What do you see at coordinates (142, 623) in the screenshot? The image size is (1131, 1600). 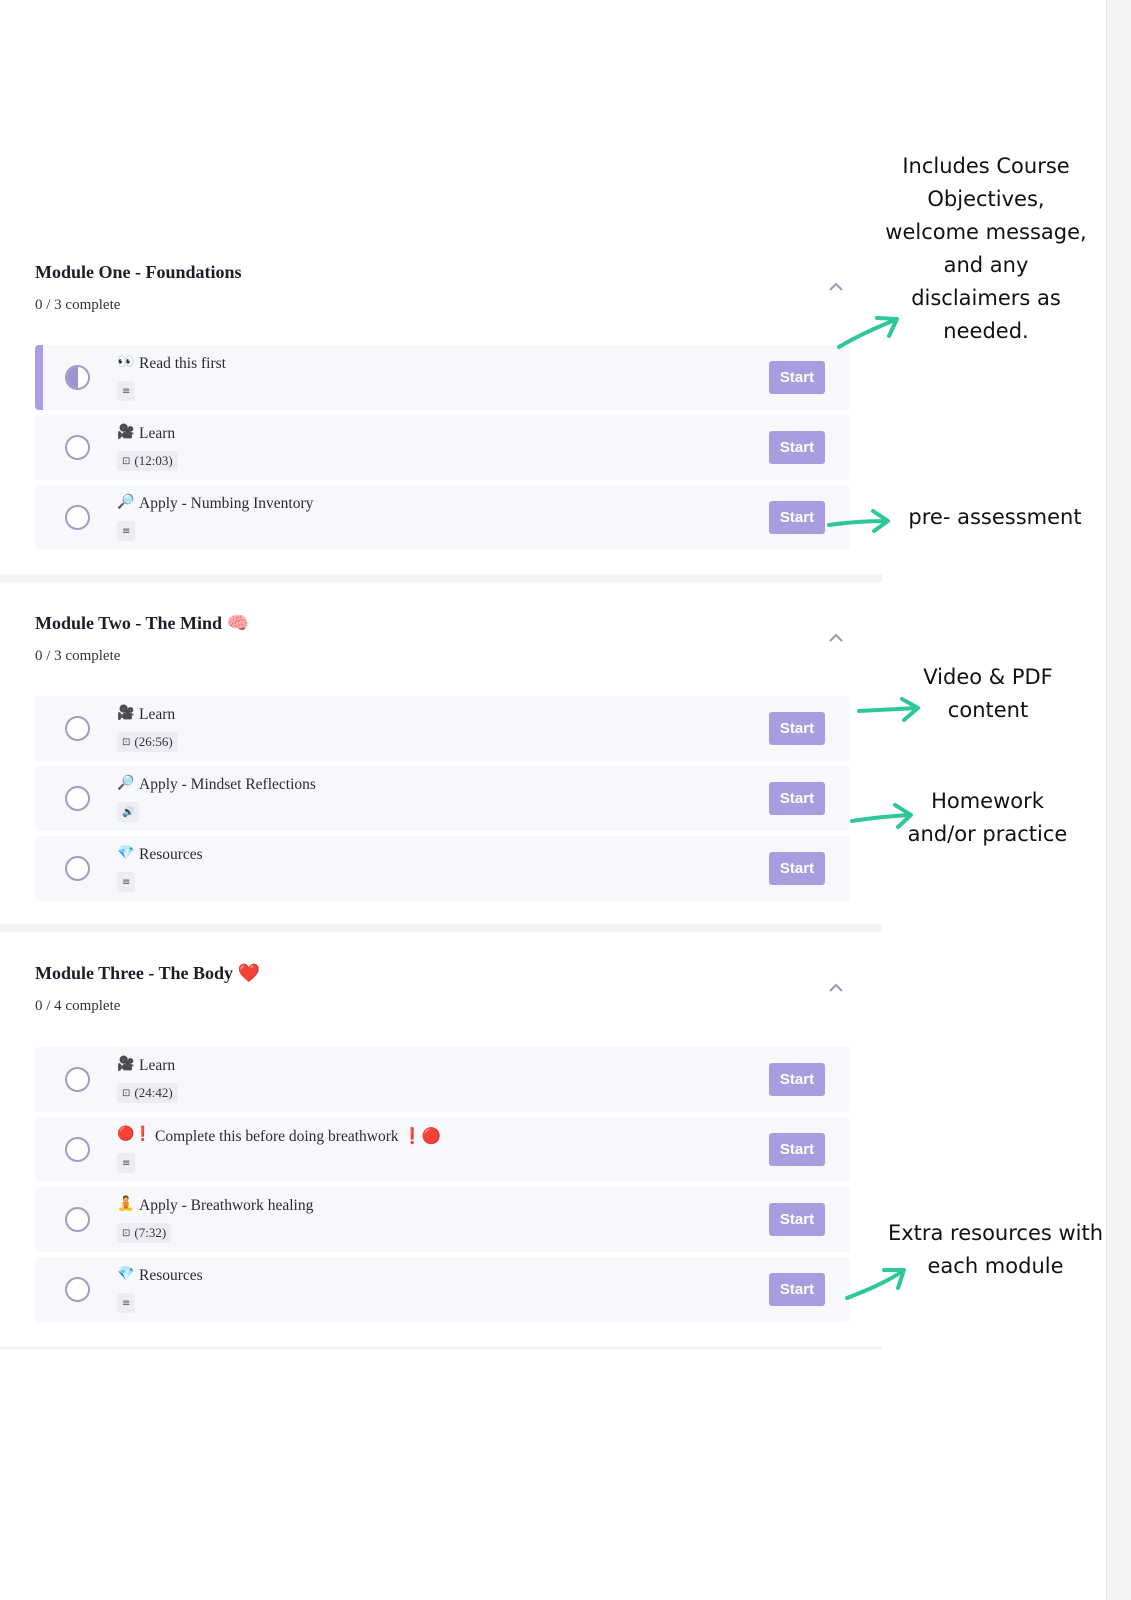 I see `module-title: Module Two - The Mind 🧠` at bounding box center [142, 623].